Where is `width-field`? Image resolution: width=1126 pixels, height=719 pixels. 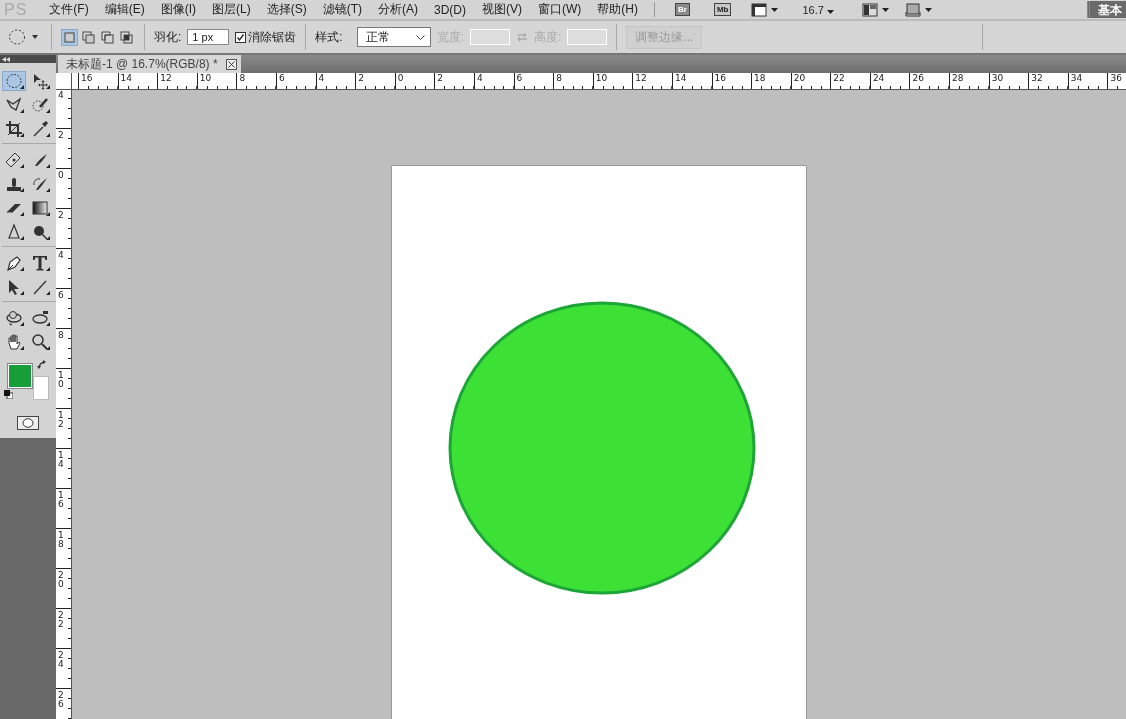
width-field is located at coordinates (490, 37).